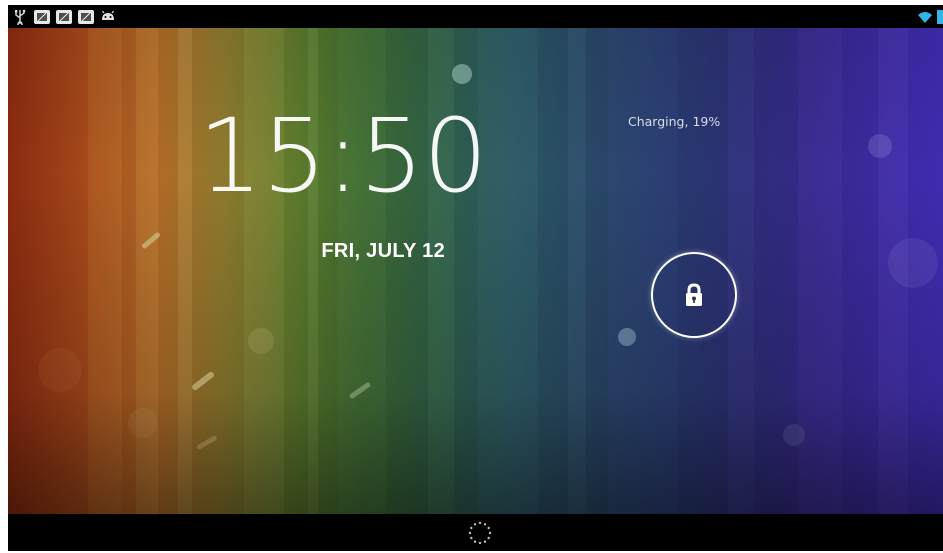  I want to click on status-bar-system-icons, so click(930, 16).